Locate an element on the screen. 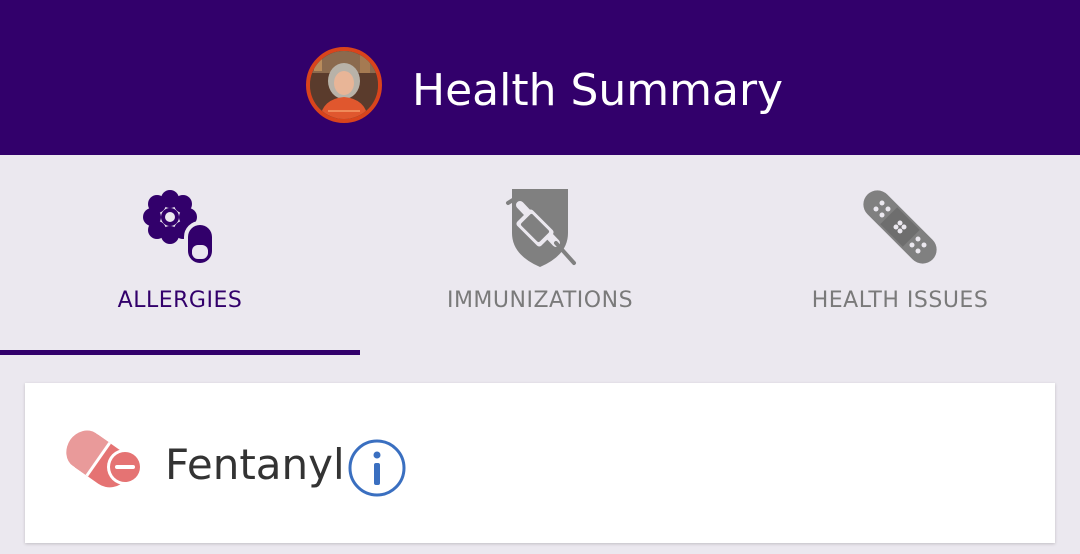 The width and height of the screenshot is (1080, 554). active-tab-indicator is located at coordinates (180, 352).